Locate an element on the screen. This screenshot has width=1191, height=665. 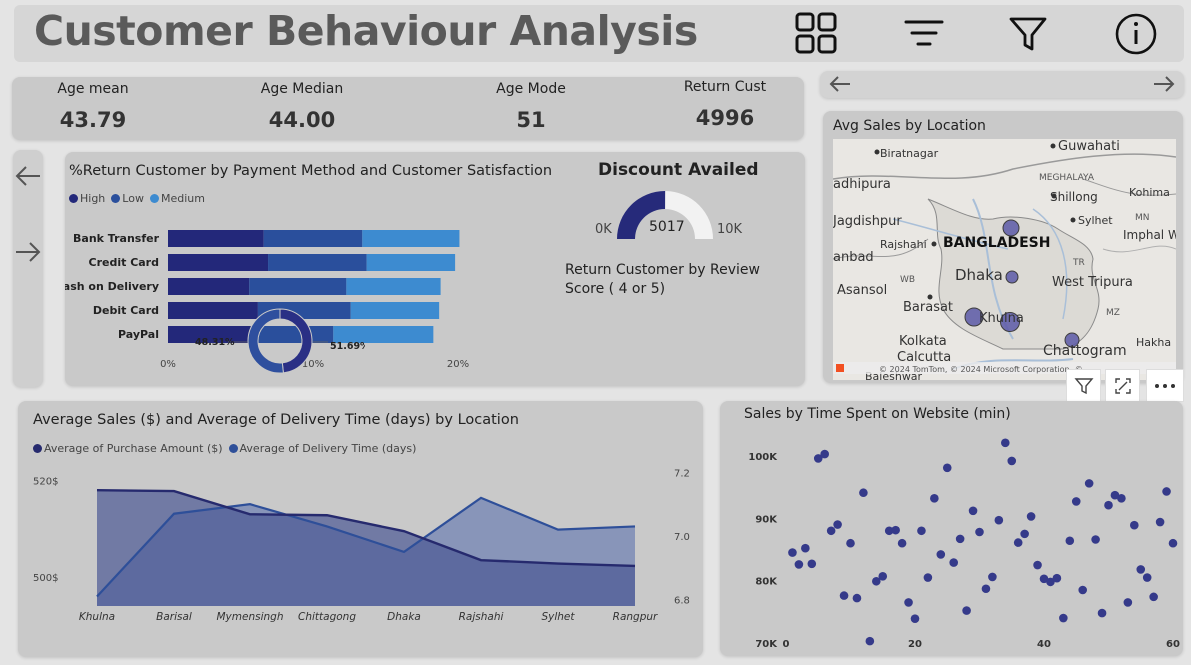
expand-icon is located at coordinates (1122, 385).